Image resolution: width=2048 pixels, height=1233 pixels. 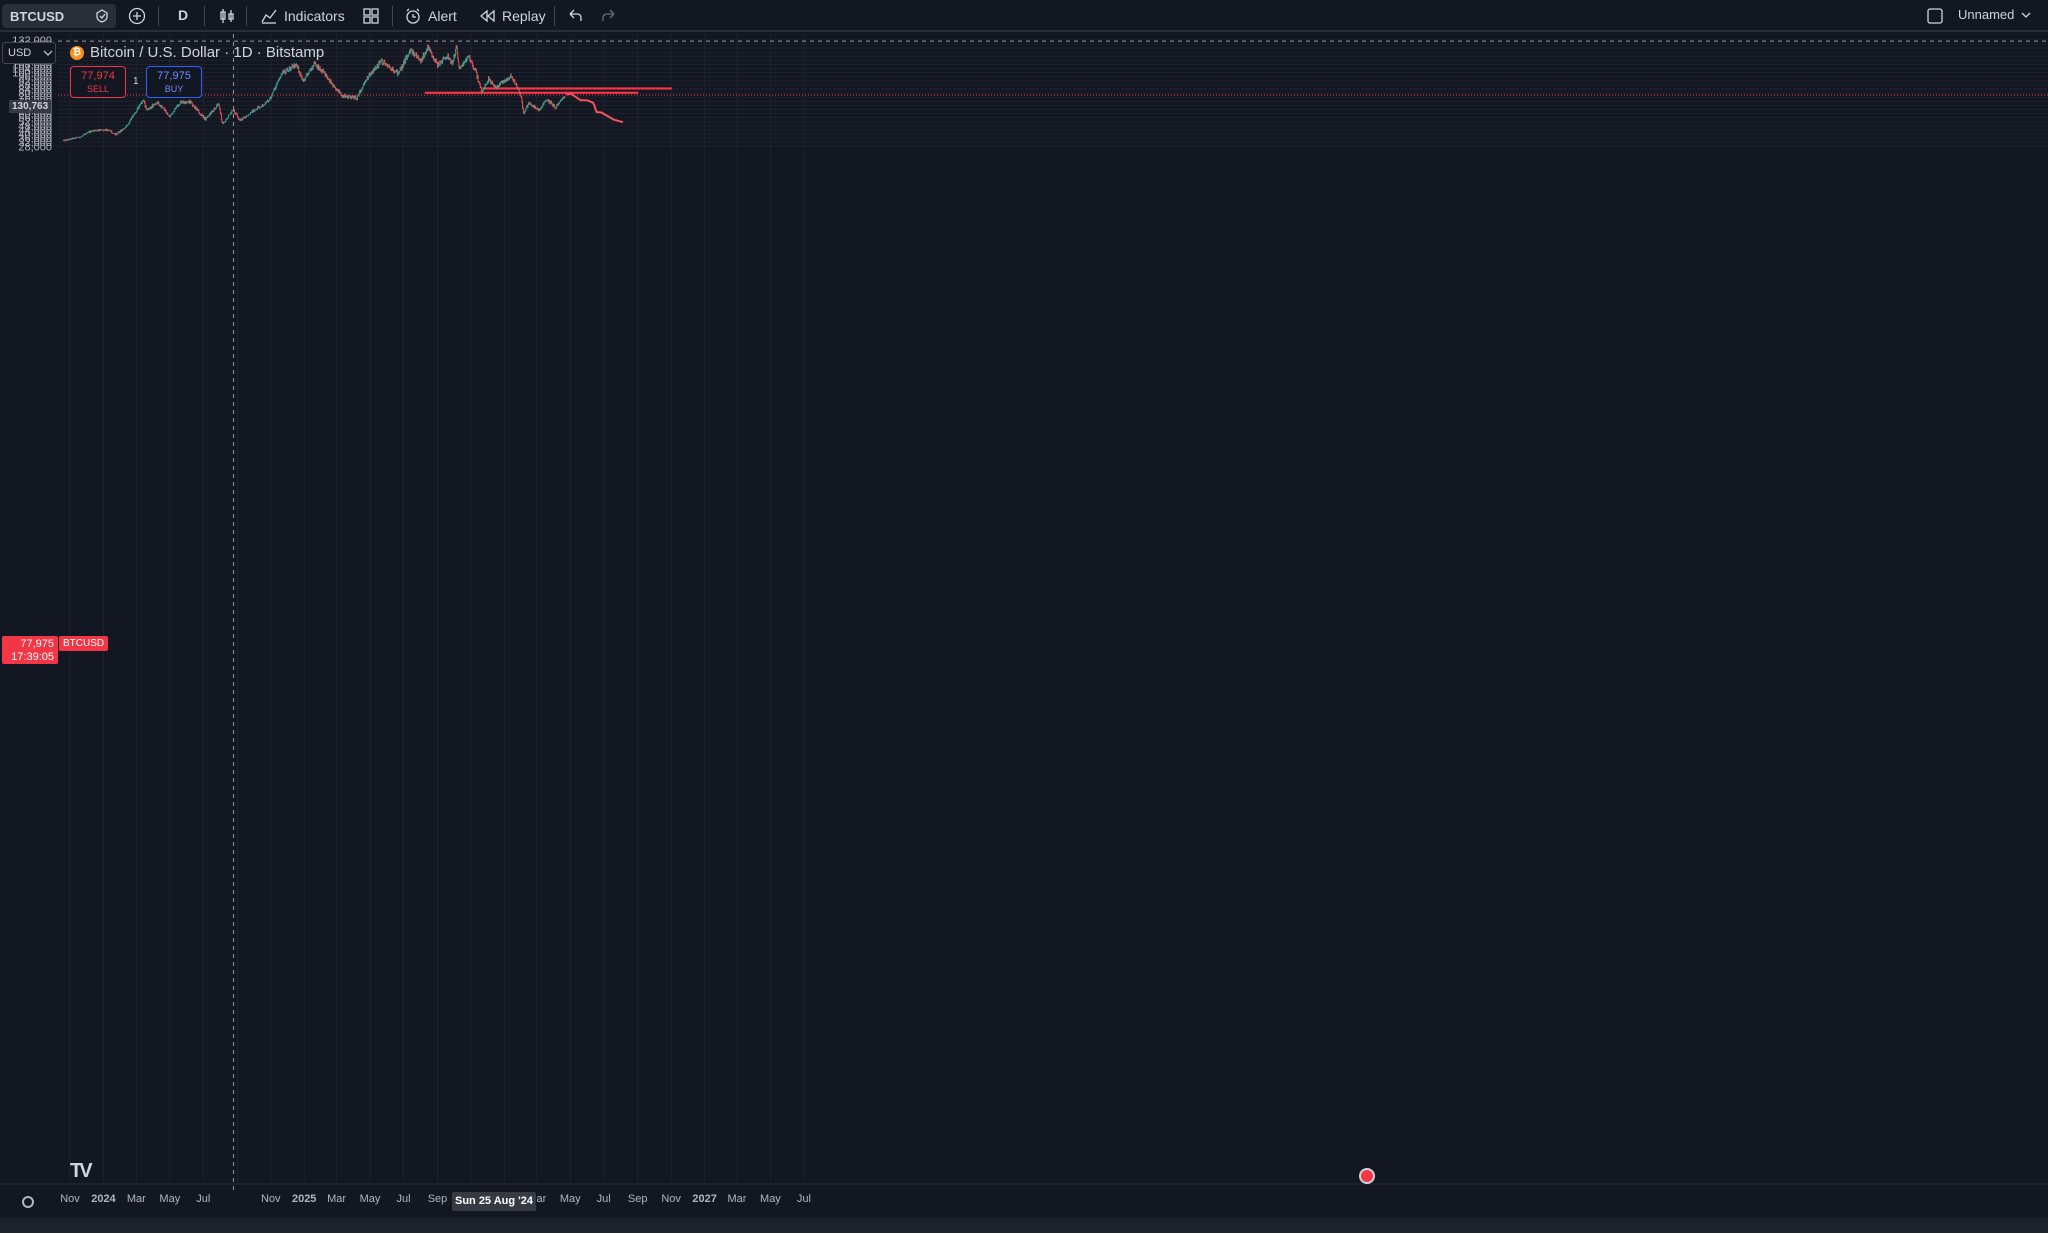 What do you see at coordinates (1024, 16) in the screenshot?
I see `top-toolbar: BTCUSD D Indicators Alert Replay Unnamed` at bounding box center [1024, 16].